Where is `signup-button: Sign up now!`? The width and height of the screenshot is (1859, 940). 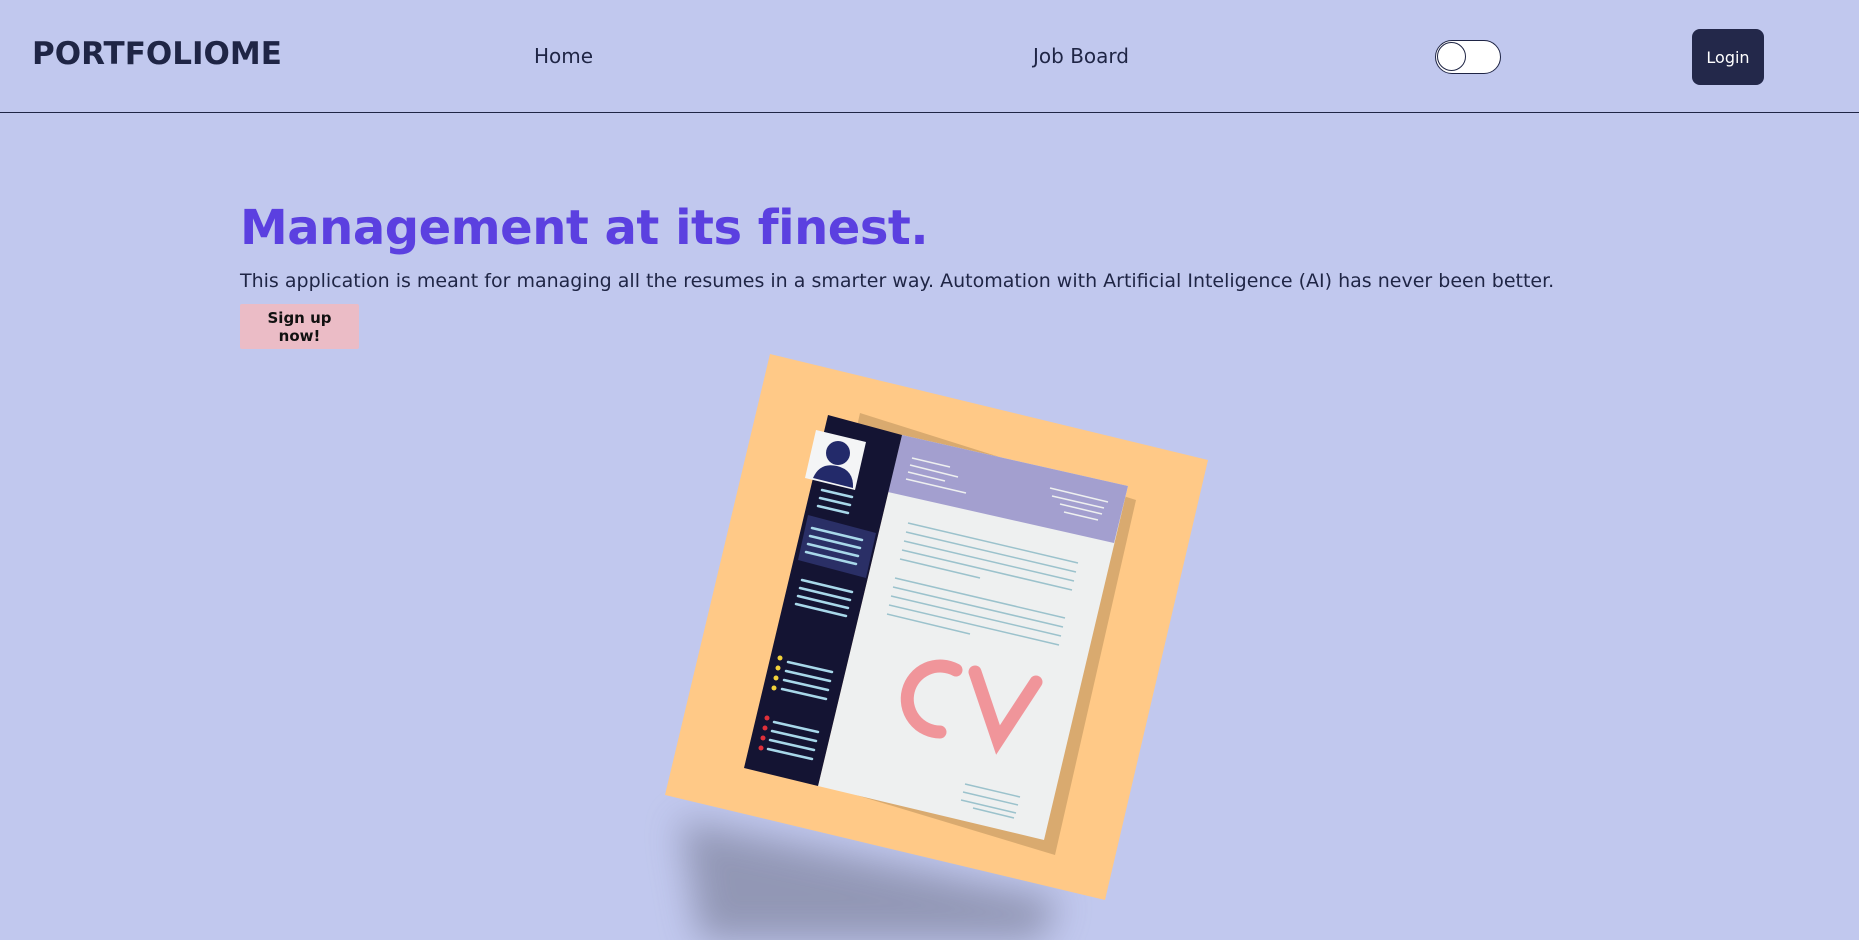
signup-button: Sign up now! is located at coordinates (299, 326).